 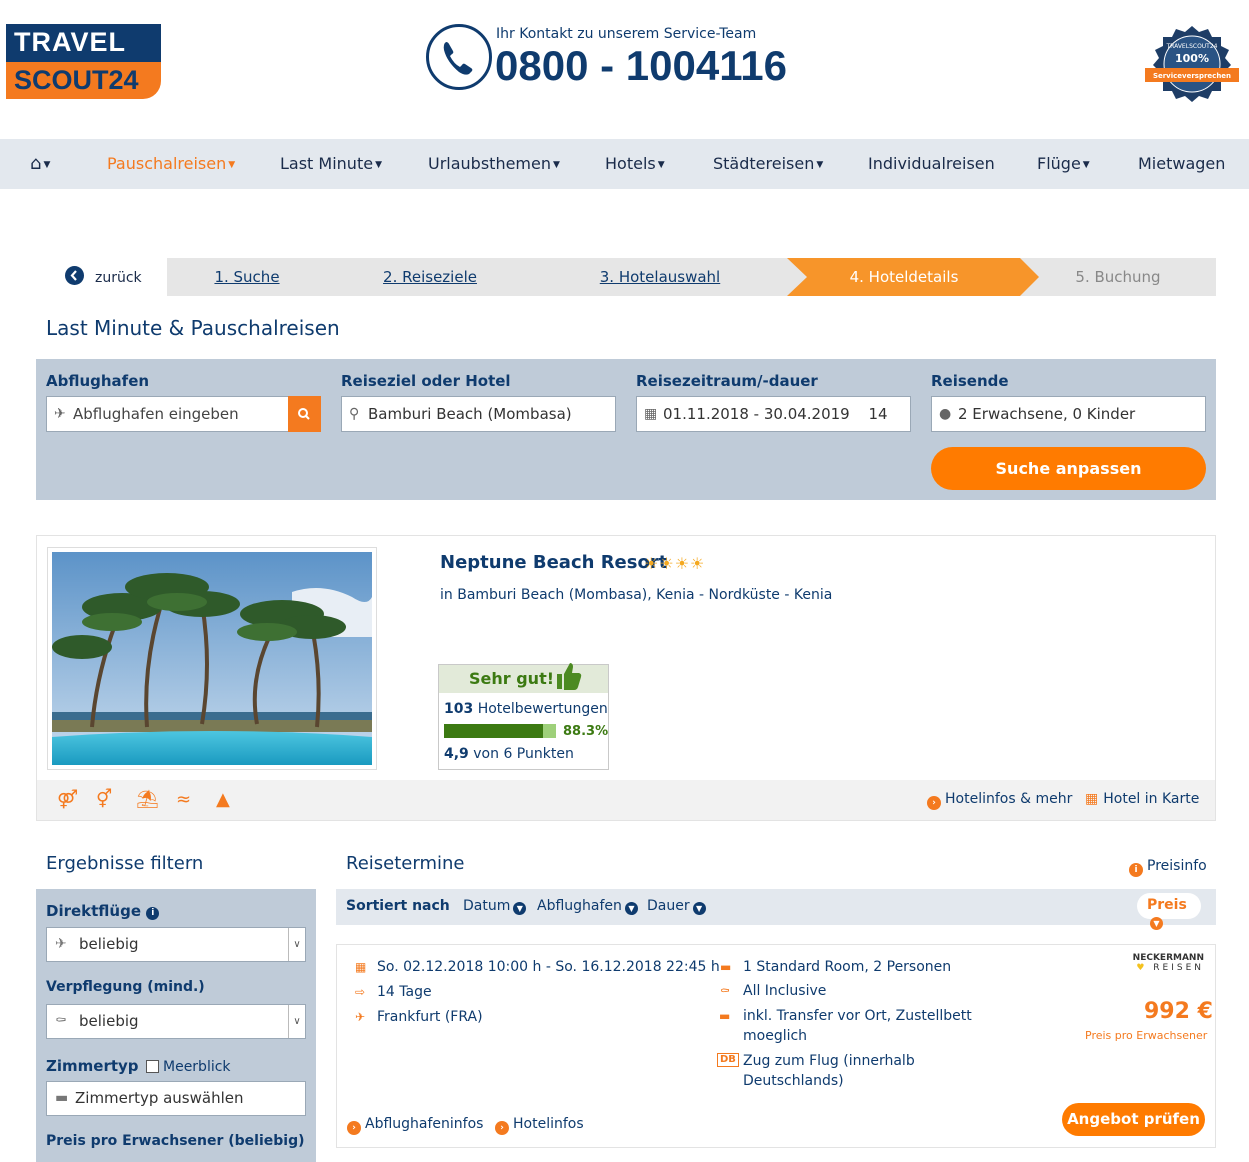 What do you see at coordinates (587, 906) in the screenshot?
I see `sort-abflughafen: Abflughafen ▼` at bounding box center [587, 906].